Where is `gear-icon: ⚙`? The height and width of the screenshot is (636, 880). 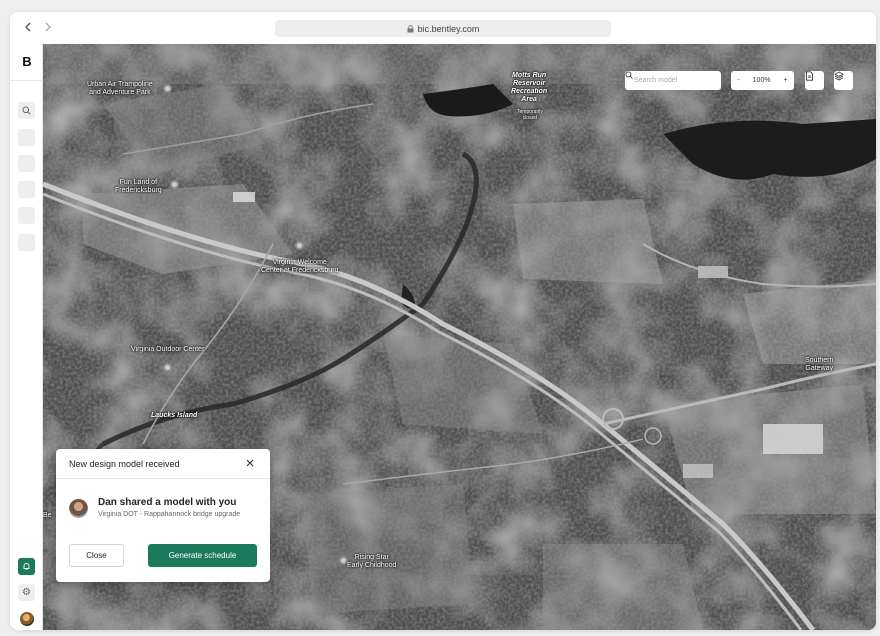 gear-icon: ⚙ is located at coordinates (26, 592).